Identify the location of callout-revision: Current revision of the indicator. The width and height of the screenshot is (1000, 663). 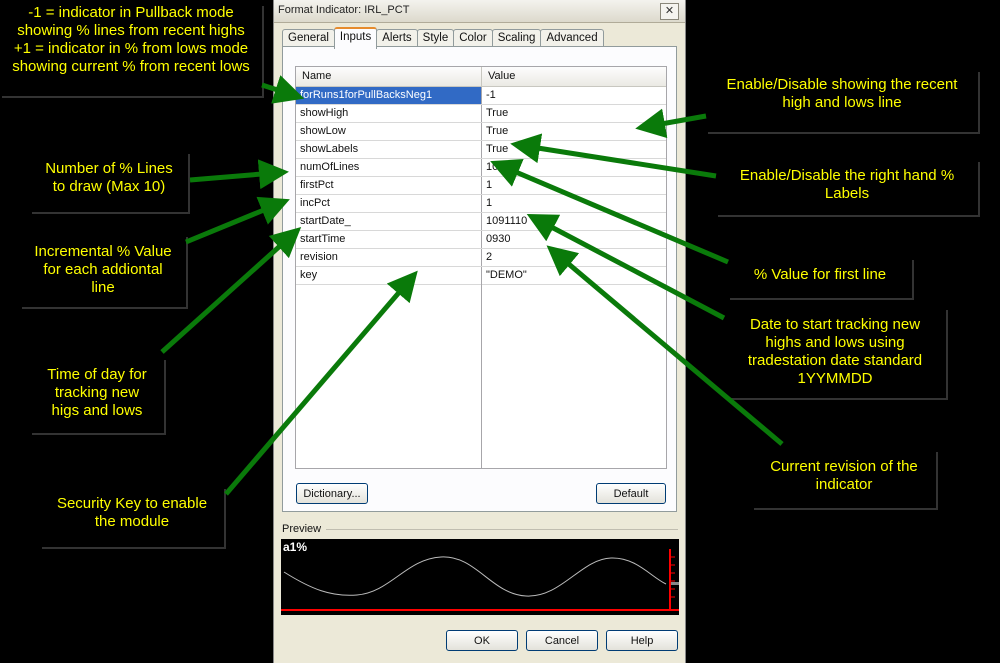
(844, 479).